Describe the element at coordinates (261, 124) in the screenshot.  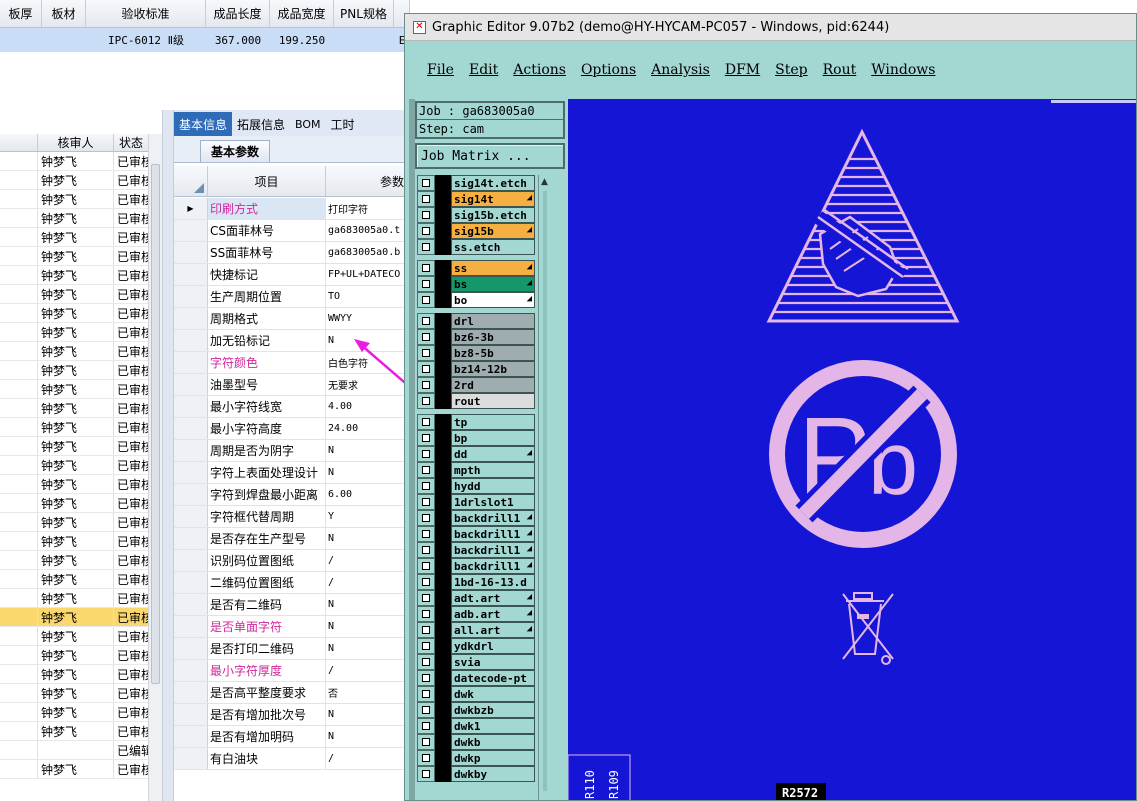
I see `tab-extended-info: 拓展信息` at that location.